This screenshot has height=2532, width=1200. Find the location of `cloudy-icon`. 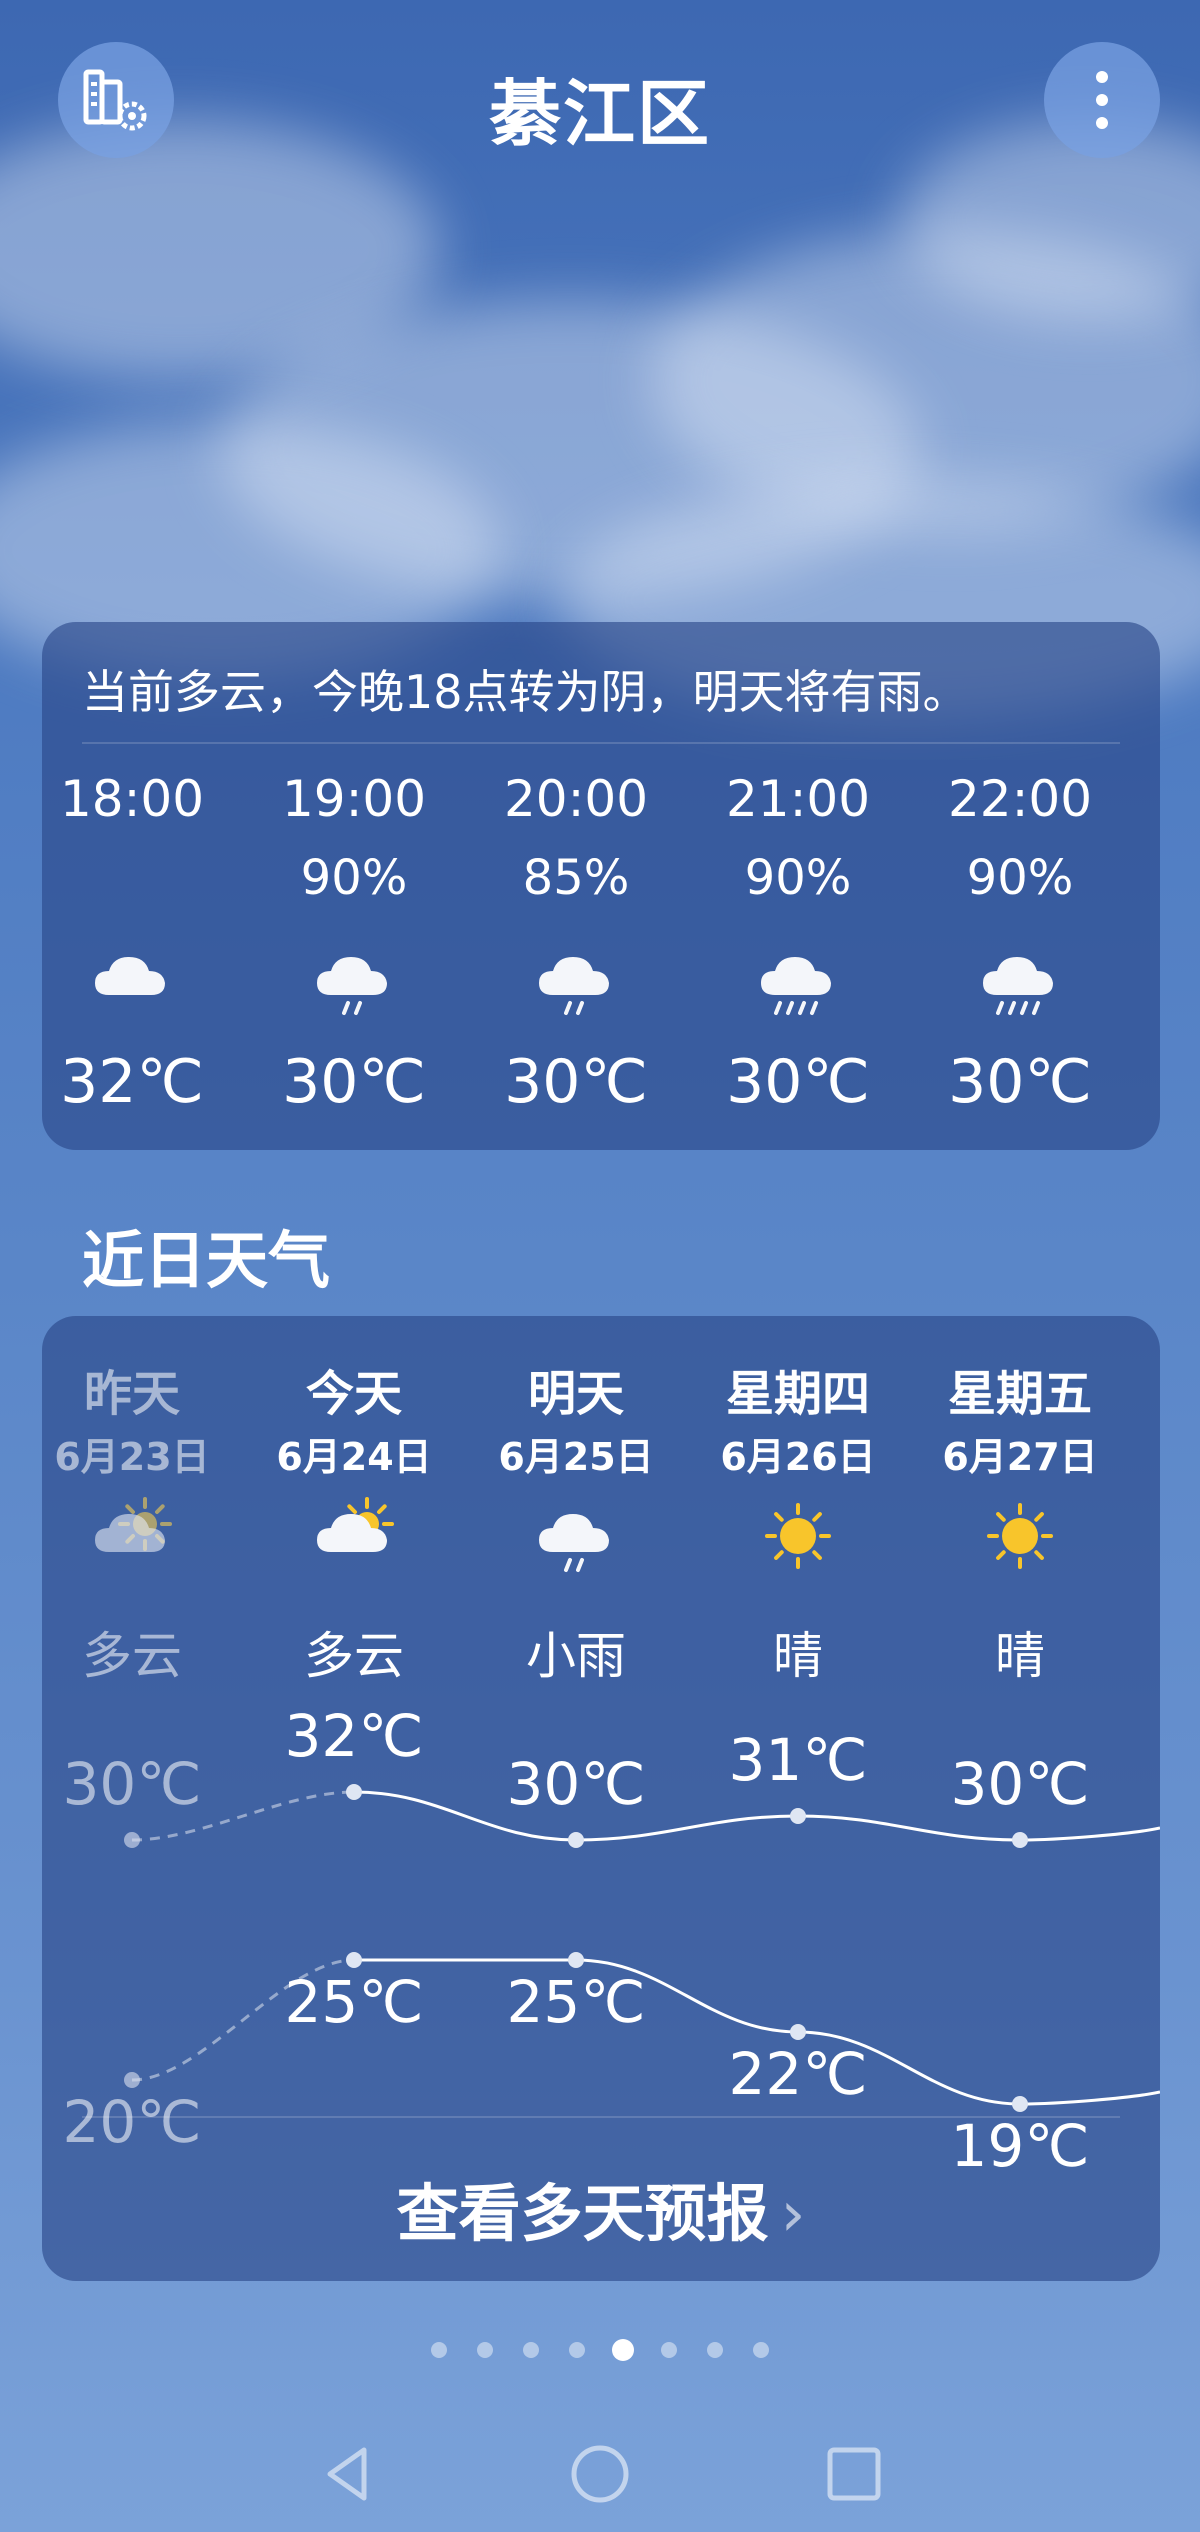

cloudy-icon is located at coordinates (132, 977).